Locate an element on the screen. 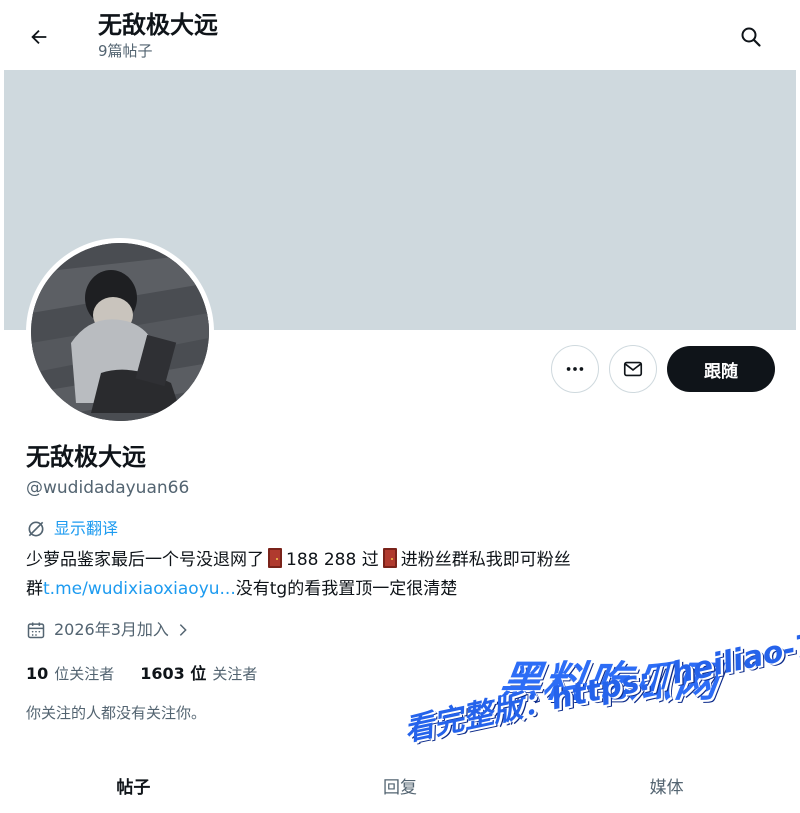  envelope-icon is located at coordinates (633, 369).